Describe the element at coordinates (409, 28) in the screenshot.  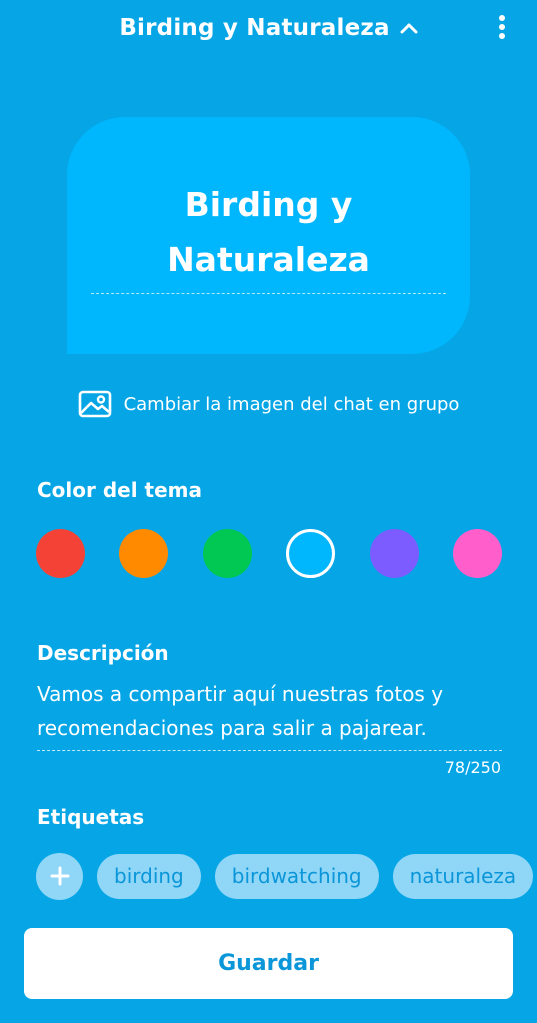
I see `chevron-up-icon` at that location.